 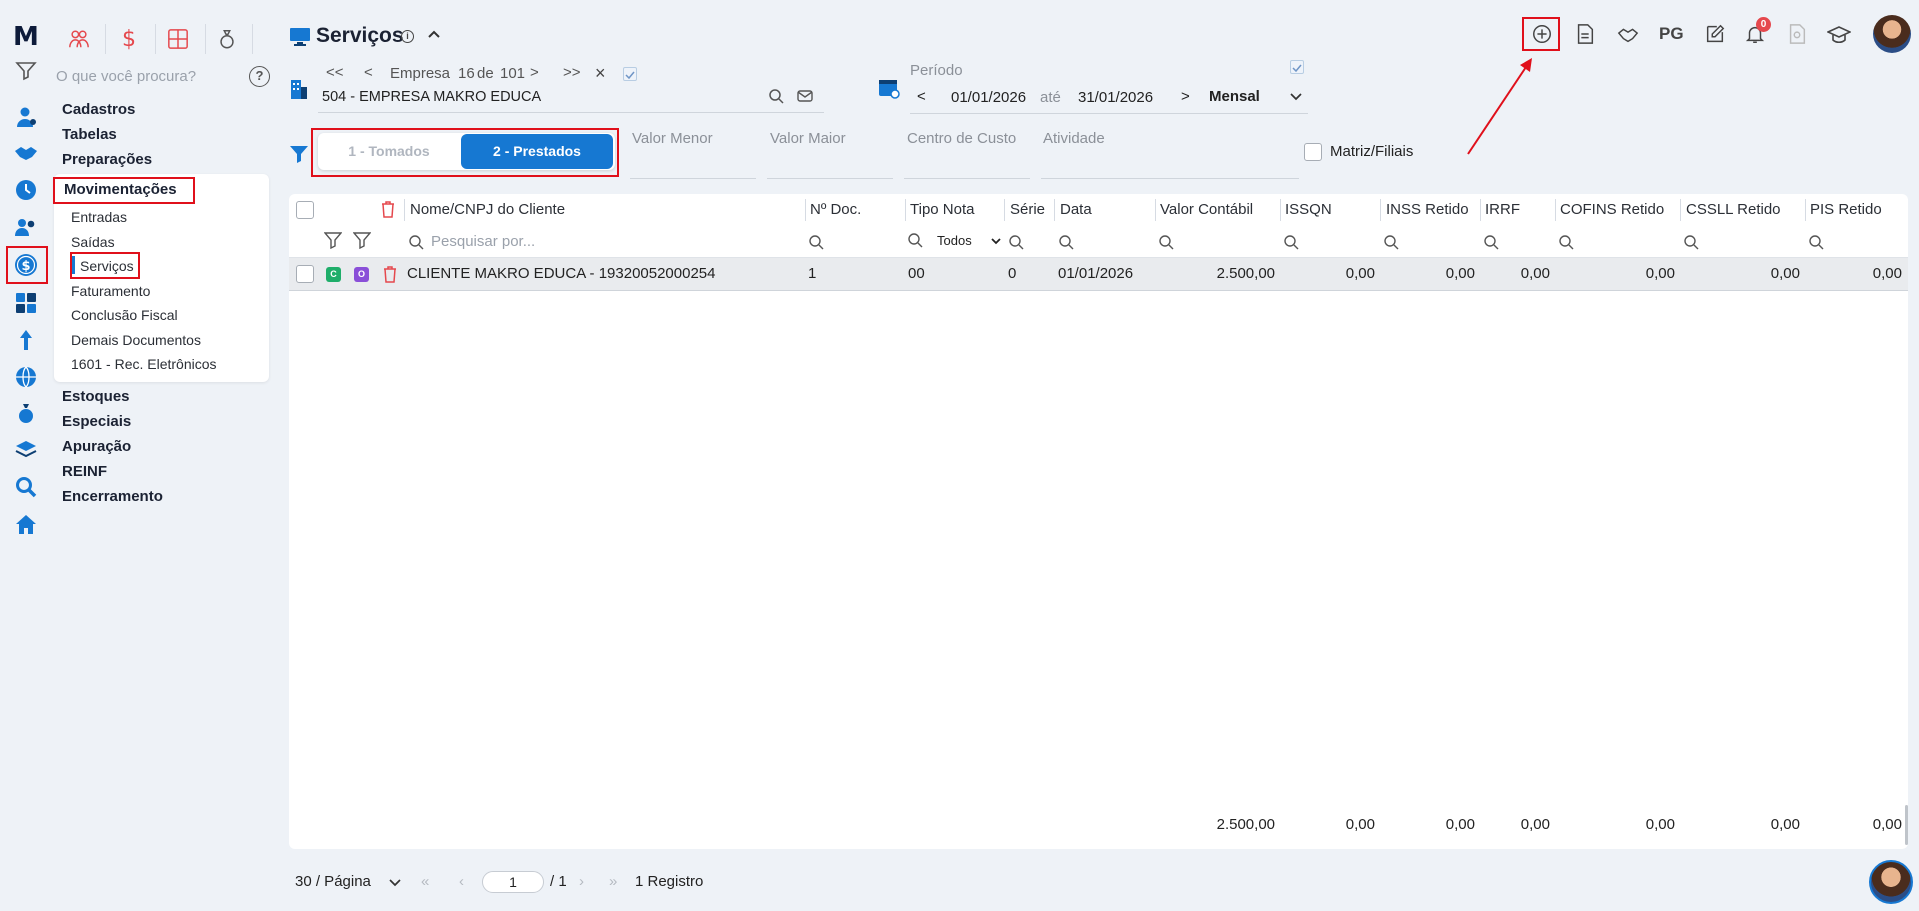 I want to click on user-settings-icon, so click(x=26, y=117).